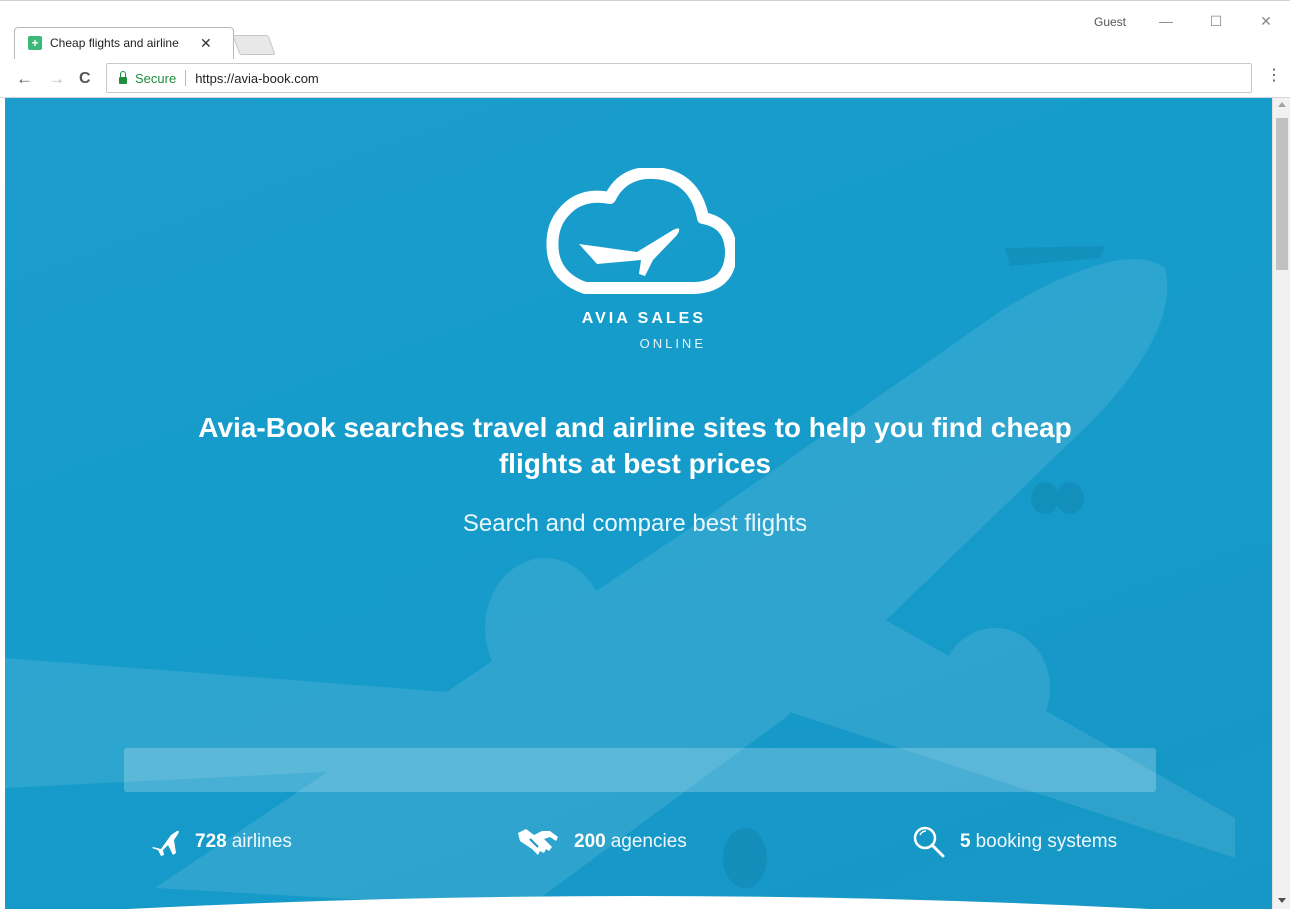 This screenshot has width=1290, height=909. What do you see at coordinates (1282, 900) in the screenshot?
I see `scroll-down-icon` at bounding box center [1282, 900].